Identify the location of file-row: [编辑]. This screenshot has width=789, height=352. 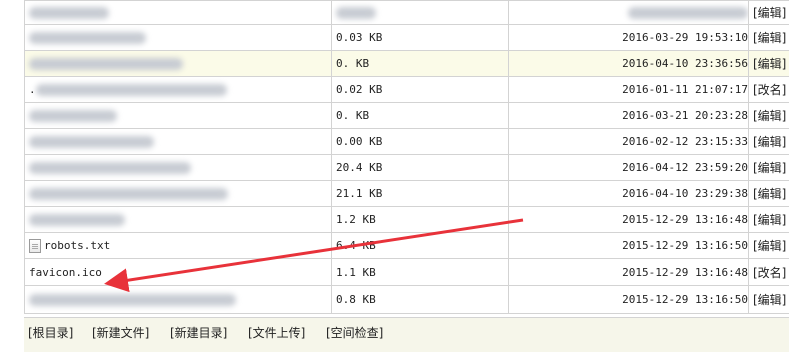
(407, 13).